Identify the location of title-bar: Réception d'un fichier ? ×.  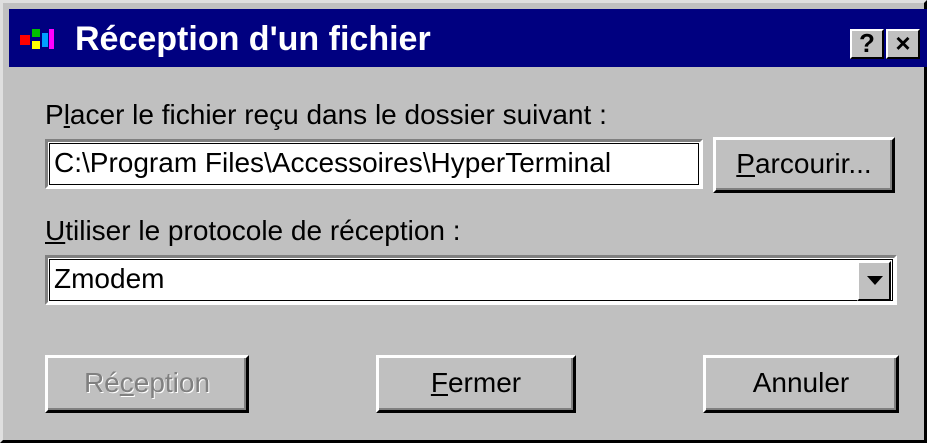
(468, 38).